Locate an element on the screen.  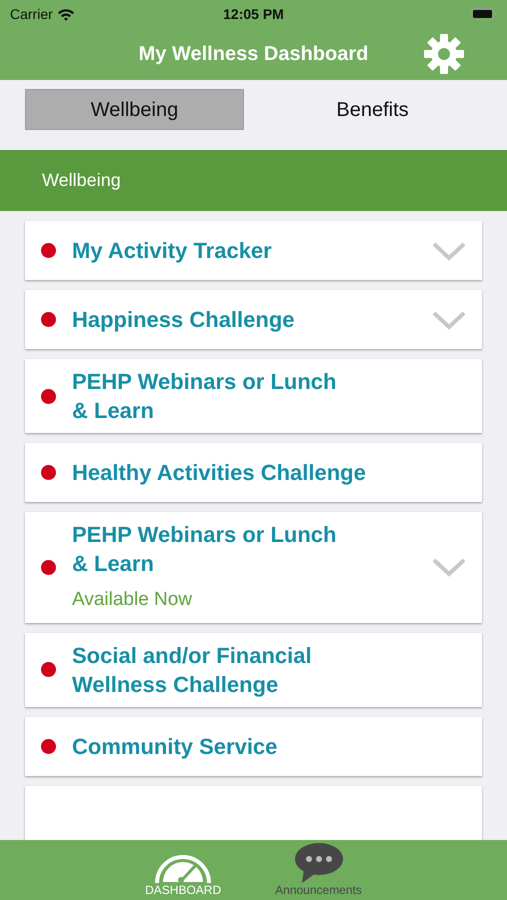
list-card: My Activity Tracker is located at coordinates (253, 250).